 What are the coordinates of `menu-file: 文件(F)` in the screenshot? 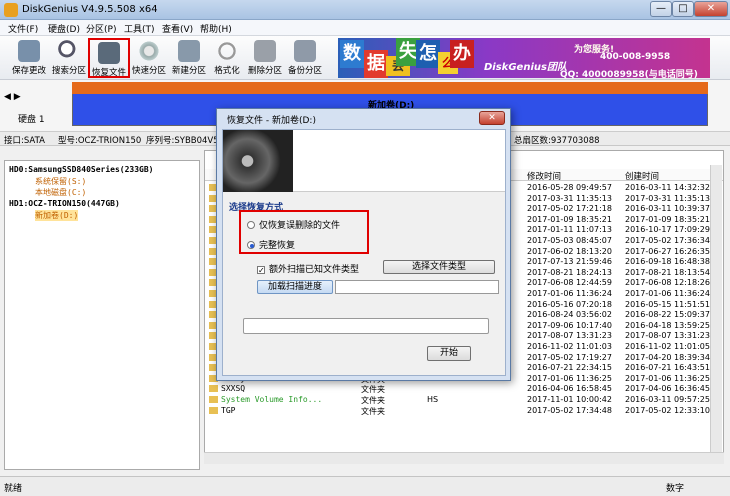 It's located at (23, 28).